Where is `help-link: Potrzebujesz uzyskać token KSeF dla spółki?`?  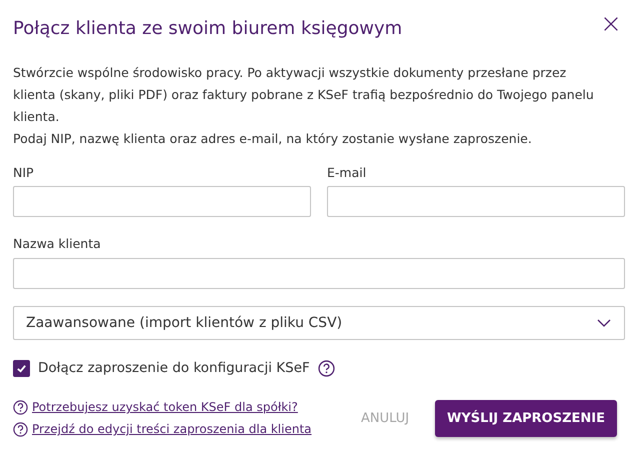
help-link: Potrzebujesz uzyskać token KSeF dla spółki? is located at coordinates (165, 407).